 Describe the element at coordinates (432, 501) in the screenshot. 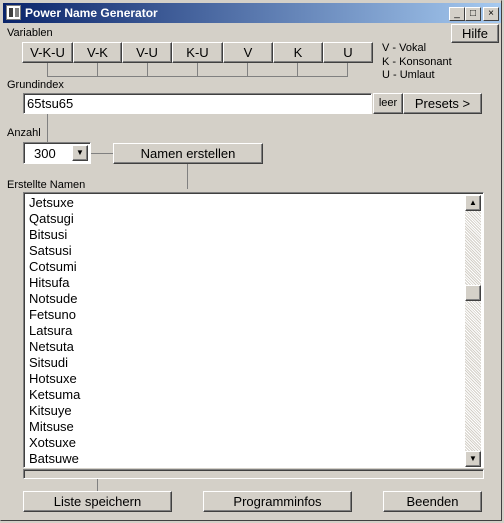

I see `exit-button: Beenden` at that location.